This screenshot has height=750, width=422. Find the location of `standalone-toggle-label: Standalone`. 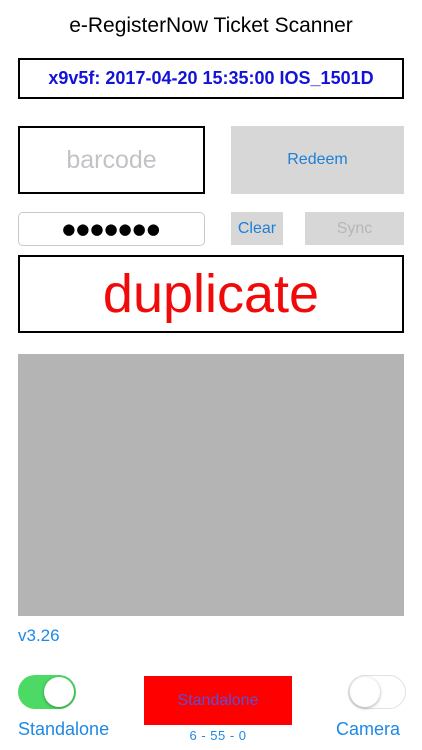

standalone-toggle-label: Standalone is located at coordinates (64, 729).